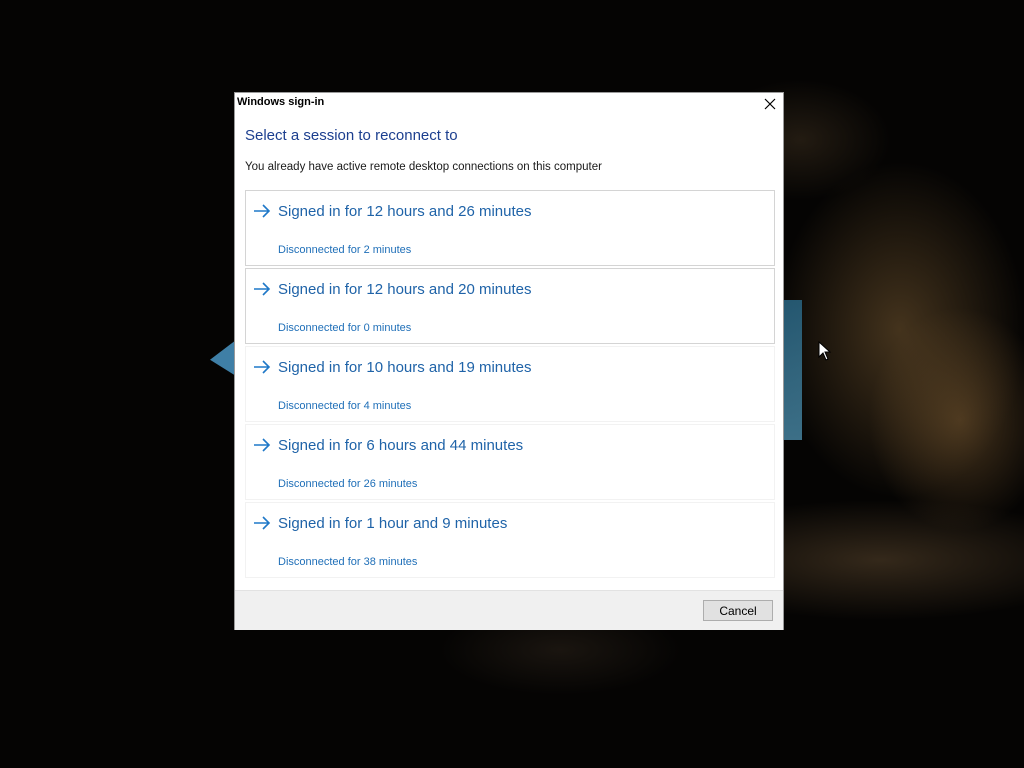  What do you see at coordinates (825, 351) in the screenshot?
I see `mouse-pointer-icon` at bounding box center [825, 351].